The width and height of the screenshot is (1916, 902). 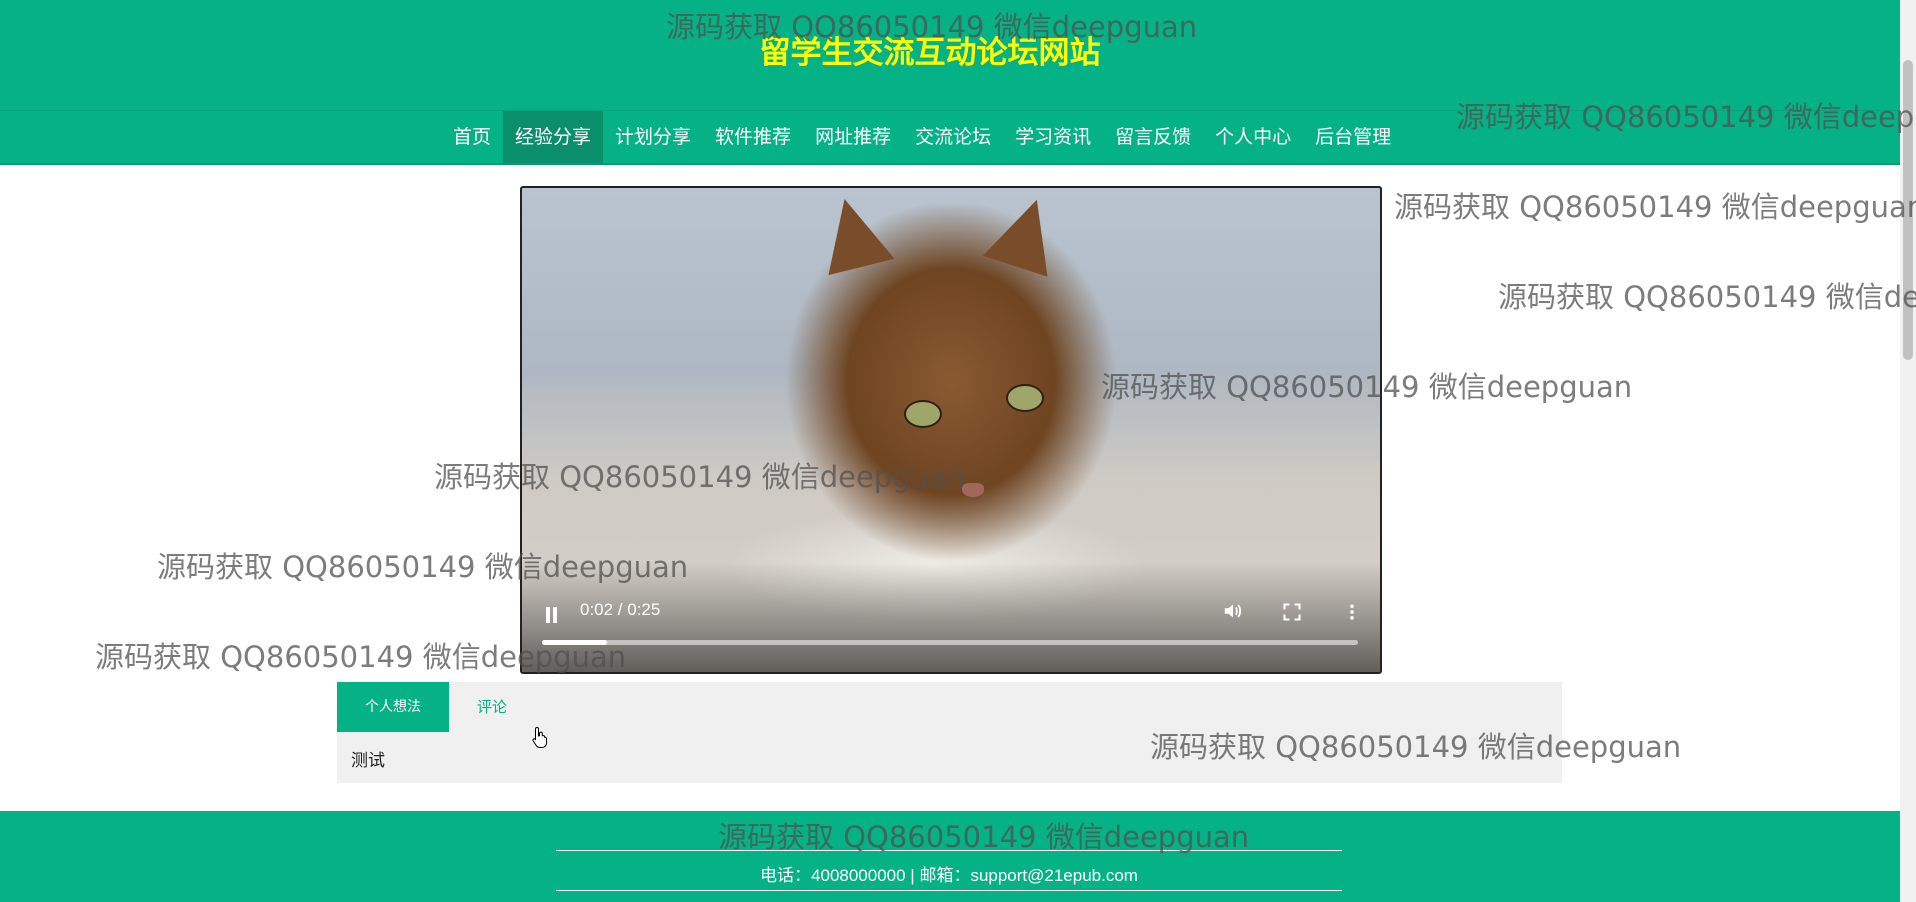 What do you see at coordinates (1053, 137) in the screenshot?
I see `nav-item-study-news: 学习资讯` at bounding box center [1053, 137].